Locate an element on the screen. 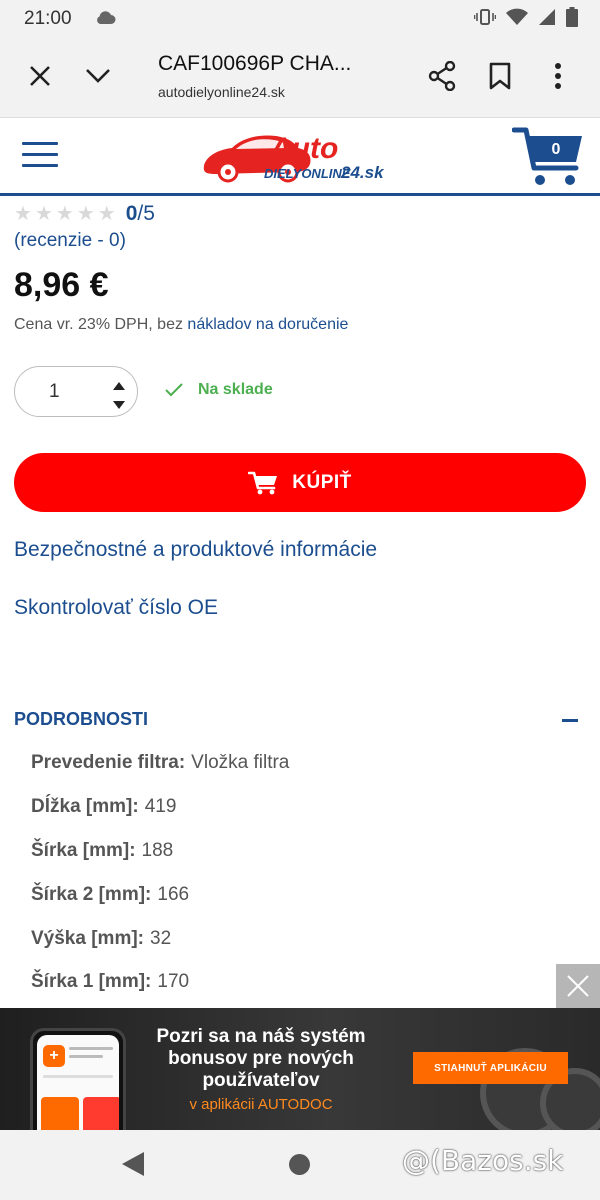  spec-row: Výška [mm]: 32 is located at coordinates (101, 938).